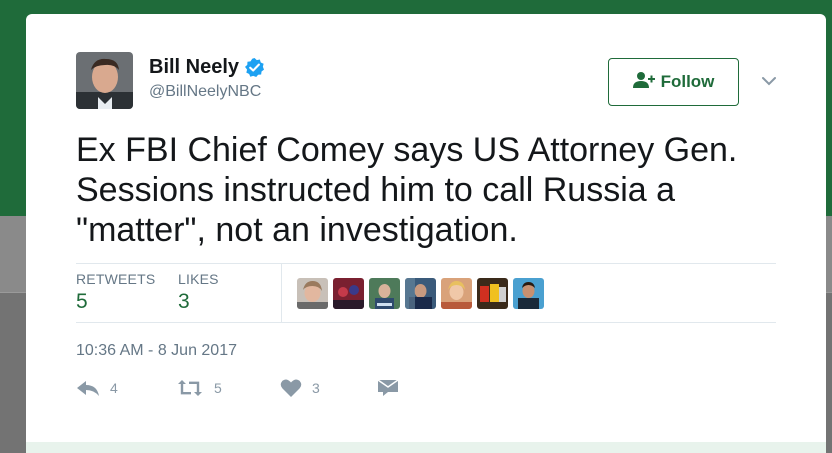 The image size is (832, 453). Describe the element at coordinates (218, 388) in the screenshot. I see `retweet-count: 5` at that location.